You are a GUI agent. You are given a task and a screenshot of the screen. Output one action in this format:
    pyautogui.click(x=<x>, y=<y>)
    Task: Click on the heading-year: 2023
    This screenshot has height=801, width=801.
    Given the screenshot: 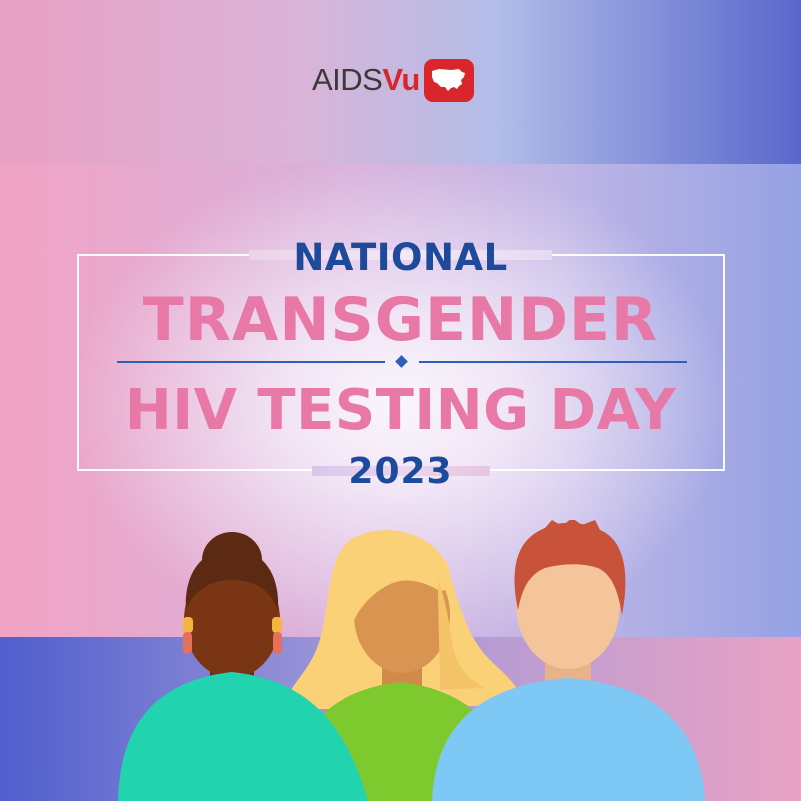 What is the action you would take?
    pyautogui.click(x=400, y=471)
    